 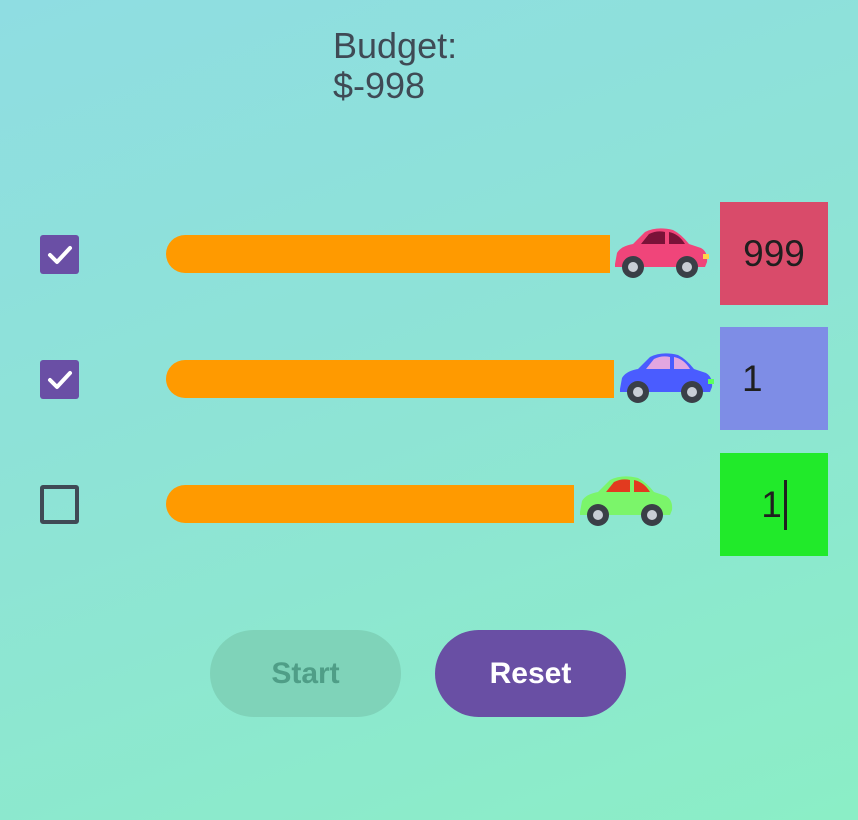 What do you see at coordinates (390, 379) in the screenshot?
I see `row-2-progress-bar` at bounding box center [390, 379].